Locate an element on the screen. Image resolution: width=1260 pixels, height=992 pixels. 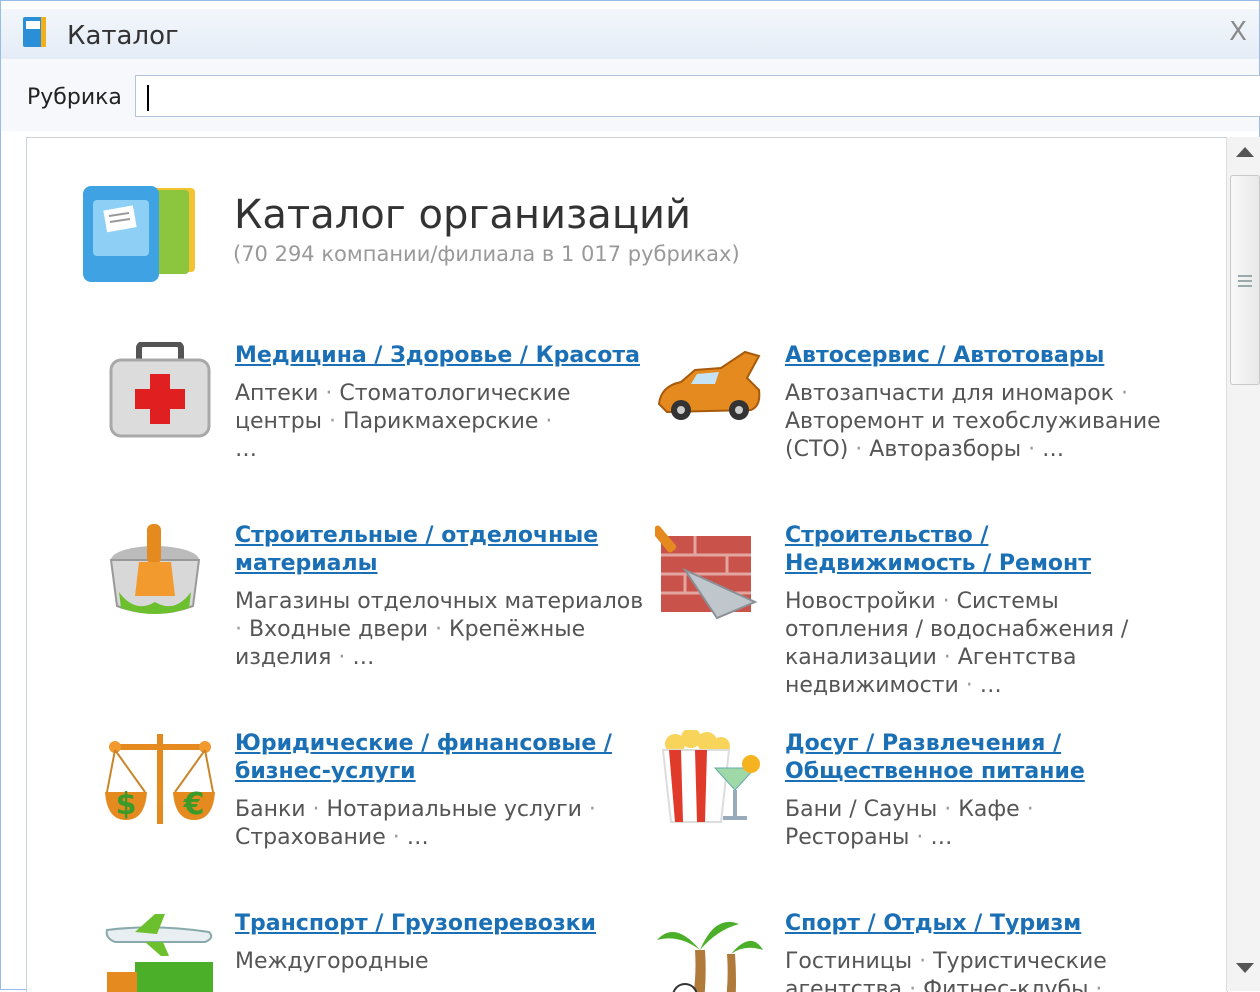
subcategory-link: Междугородные is located at coordinates (332, 961).